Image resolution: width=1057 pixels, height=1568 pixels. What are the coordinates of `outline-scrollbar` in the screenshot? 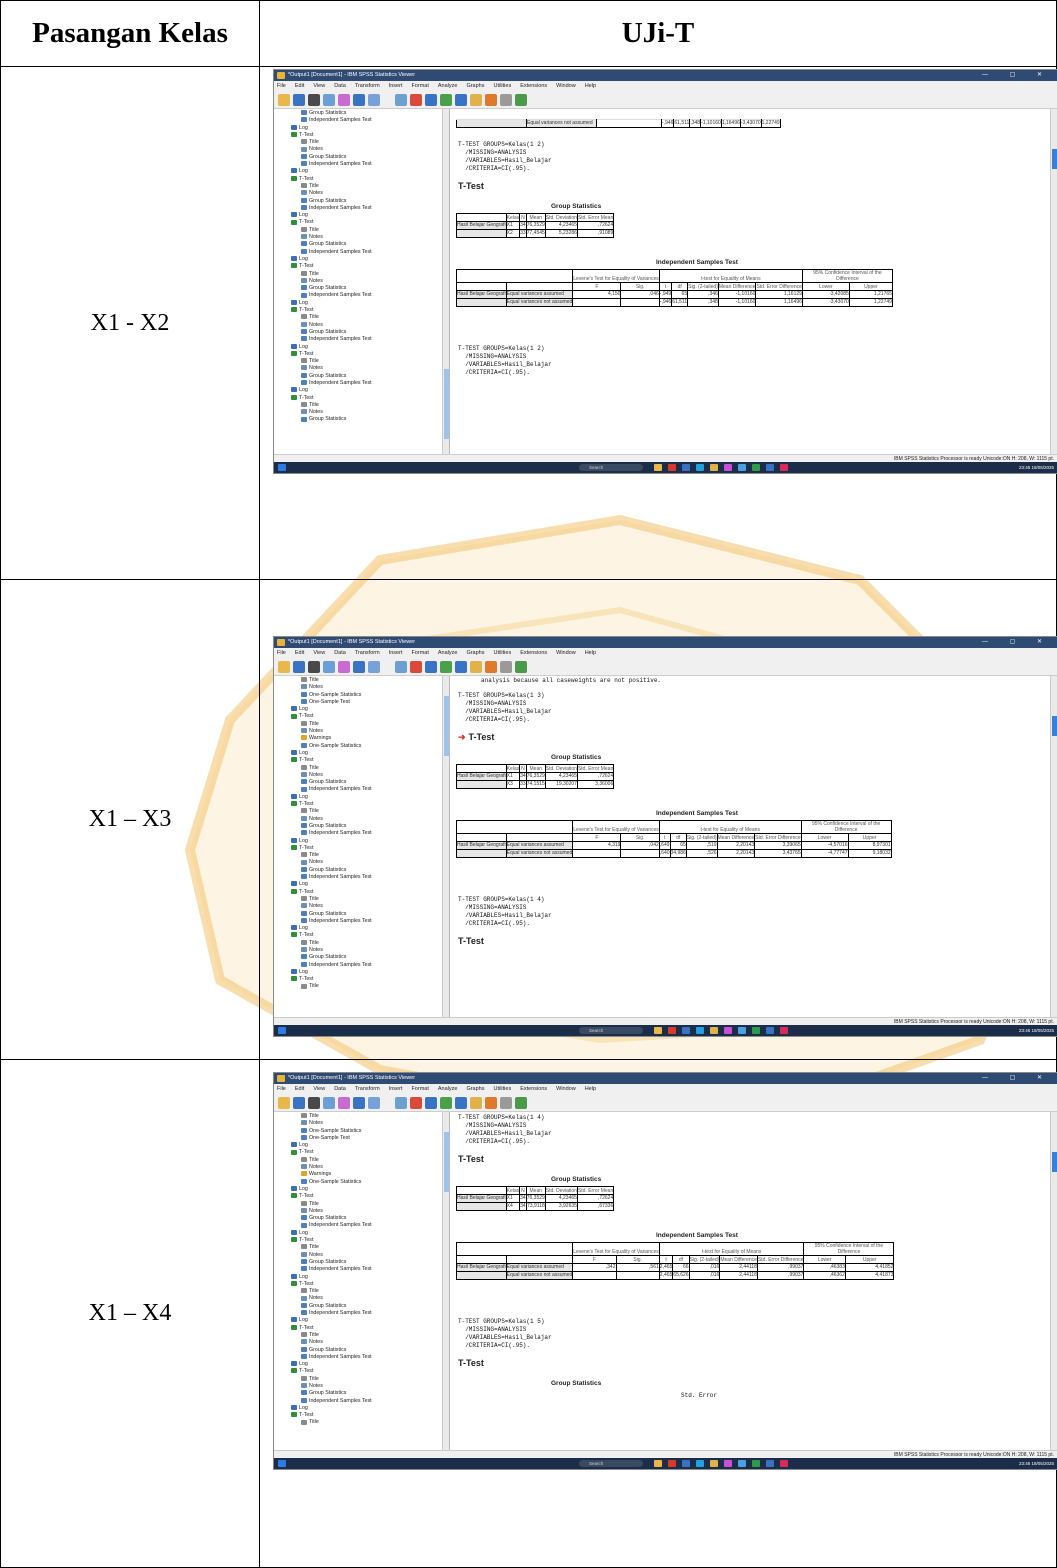 It's located at (445, 846).